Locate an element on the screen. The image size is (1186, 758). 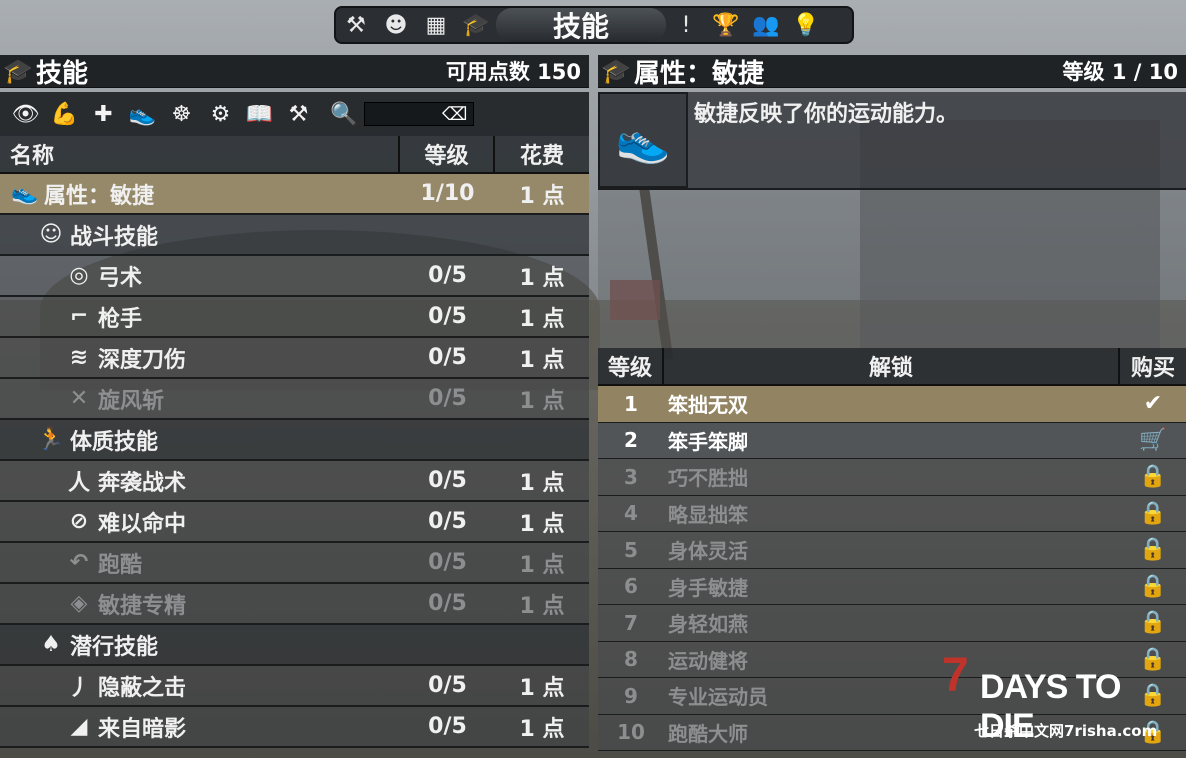
skills-header: 🎓 技能 可用点数 150 is located at coordinates (294, 72).